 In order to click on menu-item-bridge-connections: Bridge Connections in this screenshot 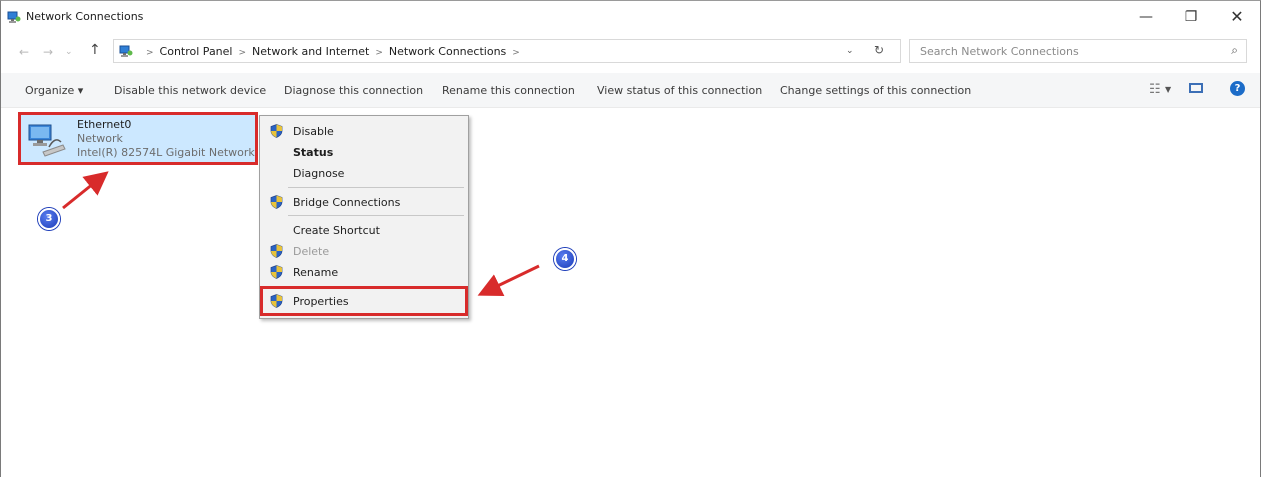, I will do `click(364, 202)`.